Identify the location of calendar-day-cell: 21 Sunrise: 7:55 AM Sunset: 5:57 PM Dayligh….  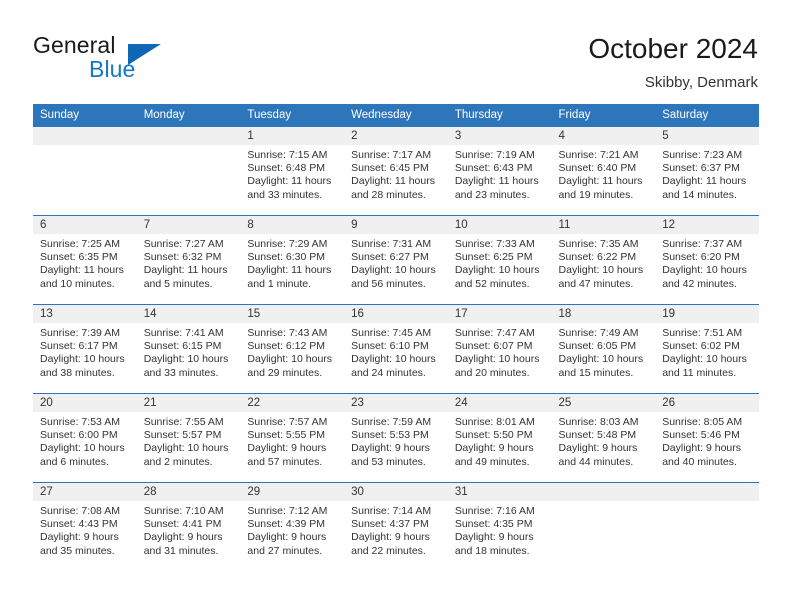
(188, 438).